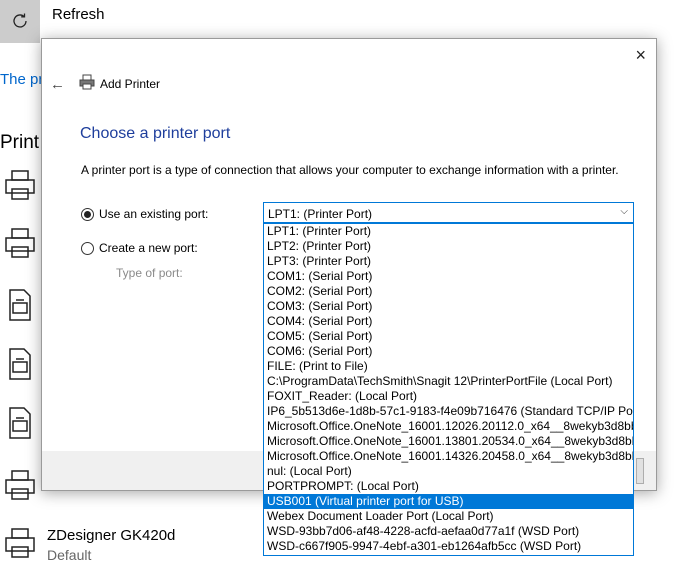 The image size is (678, 577). I want to click on port-option: FILE: (Print to File), so click(448, 366).